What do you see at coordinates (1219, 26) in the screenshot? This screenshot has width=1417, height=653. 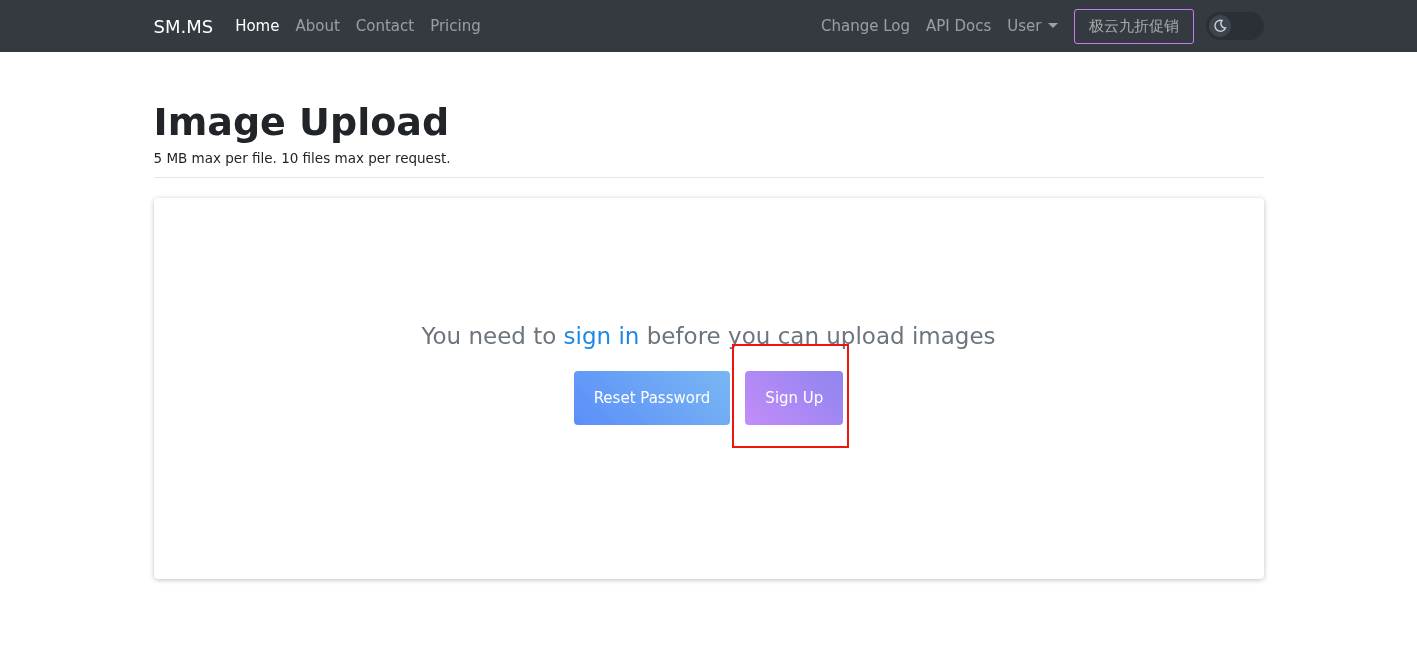 I see `moon-icon` at bounding box center [1219, 26].